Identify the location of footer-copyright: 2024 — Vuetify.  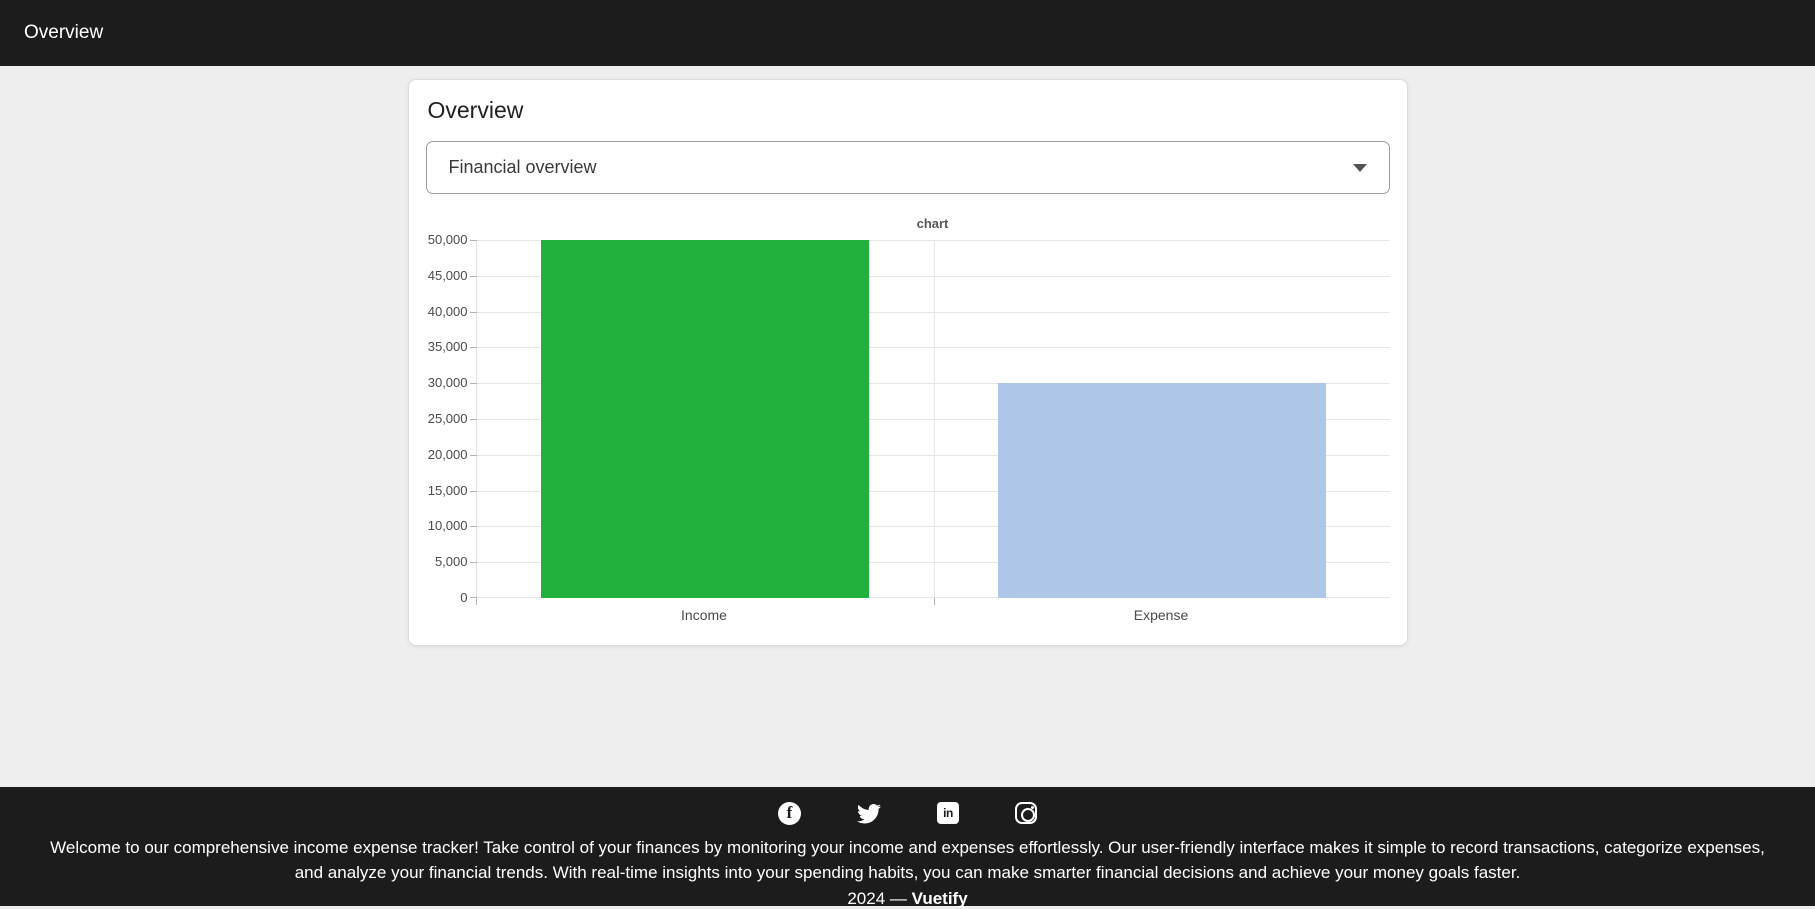
(907, 899).